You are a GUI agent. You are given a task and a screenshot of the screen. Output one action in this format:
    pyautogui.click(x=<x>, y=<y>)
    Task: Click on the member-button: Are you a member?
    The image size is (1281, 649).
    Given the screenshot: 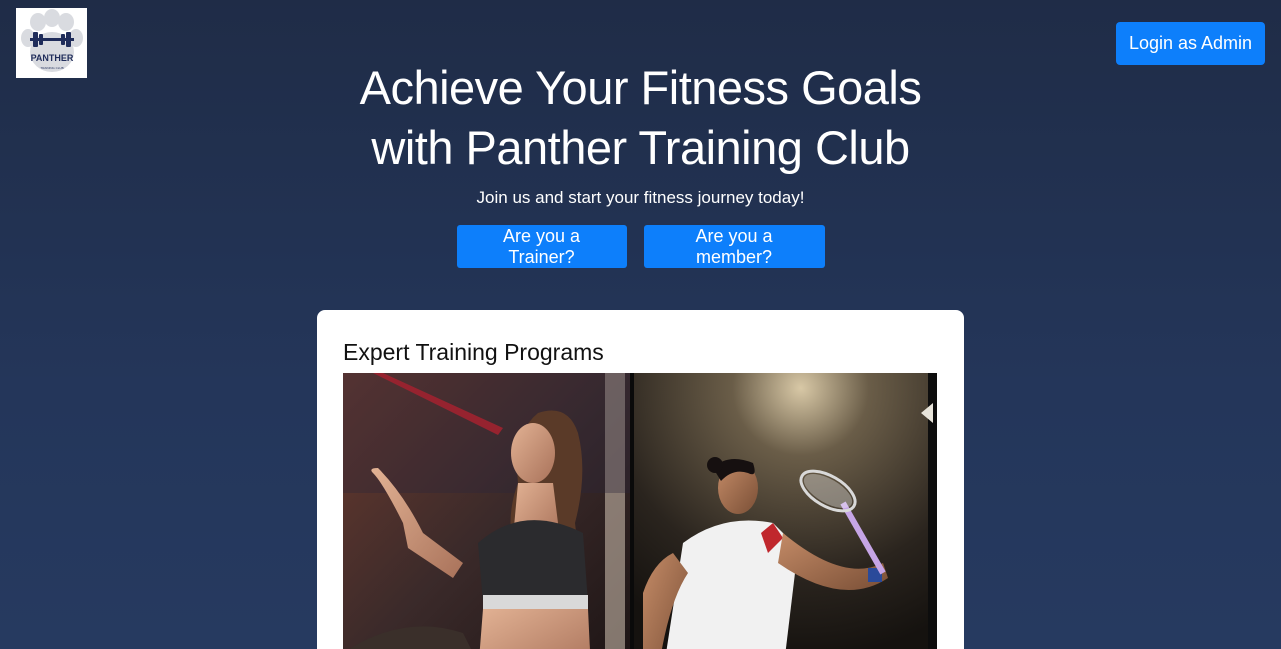 What is the action you would take?
    pyautogui.click(x=734, y=246)
    